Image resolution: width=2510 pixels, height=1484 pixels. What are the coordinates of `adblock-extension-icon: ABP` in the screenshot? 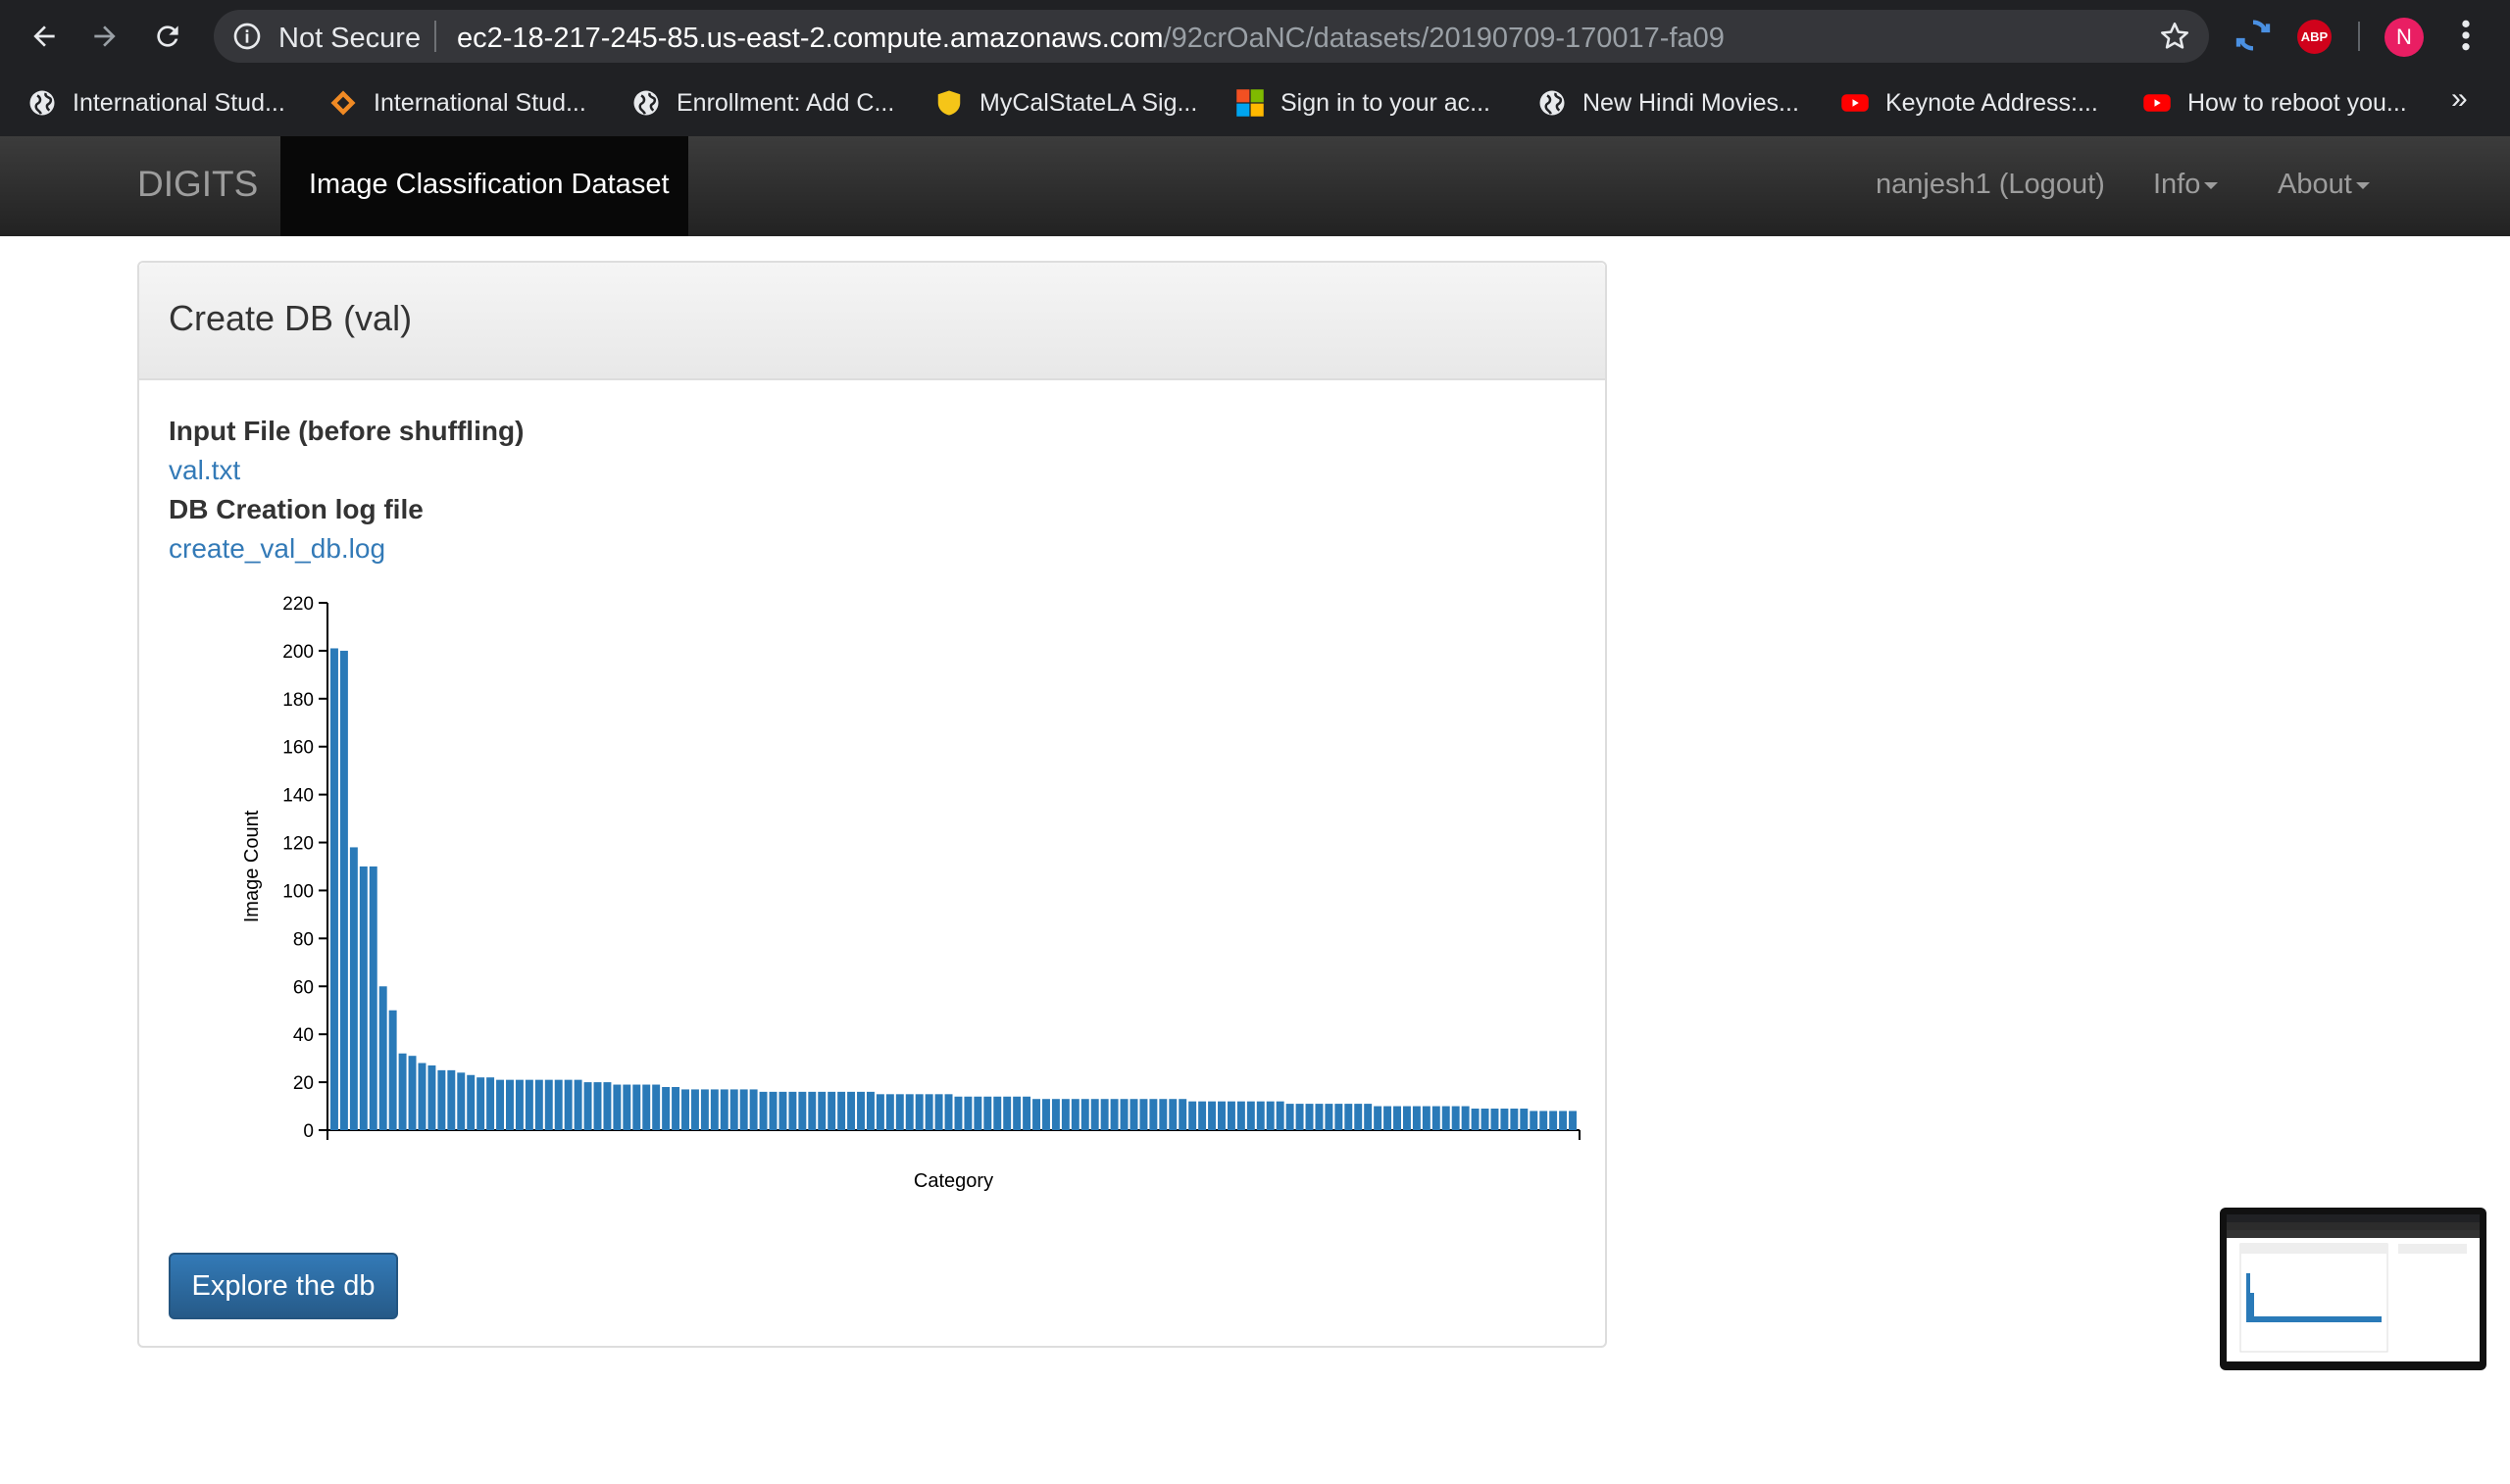 It's located at (2314, 37).